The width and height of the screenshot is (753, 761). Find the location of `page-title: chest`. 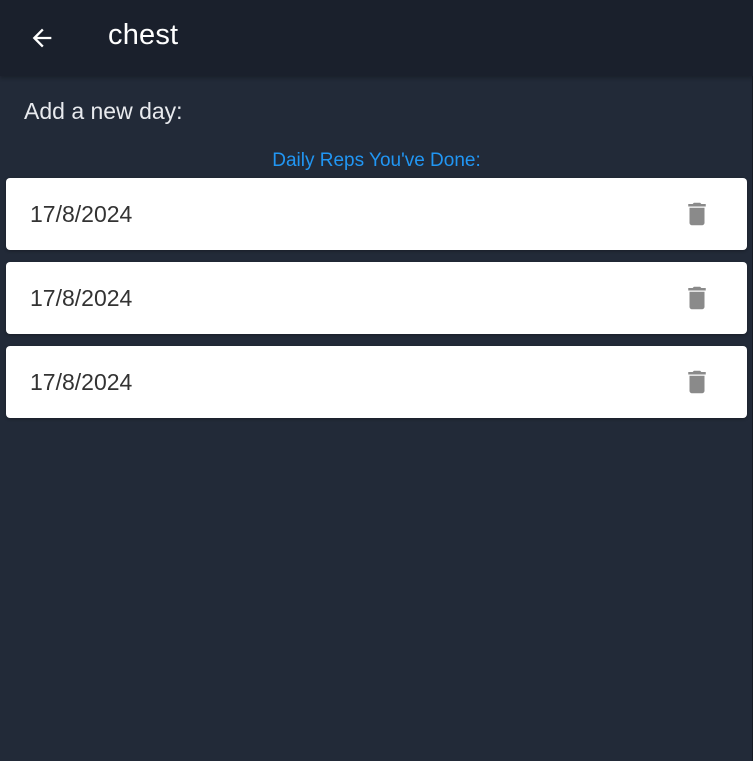

page-title: chest is located at coordinates (143, 35).